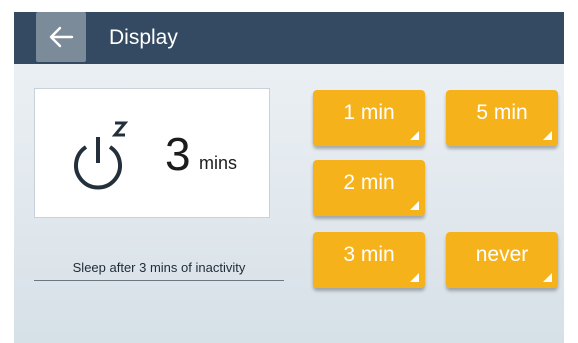 This screenshot has width=578, height=343. I want to click on option-never-button: never, so click(502, 260).